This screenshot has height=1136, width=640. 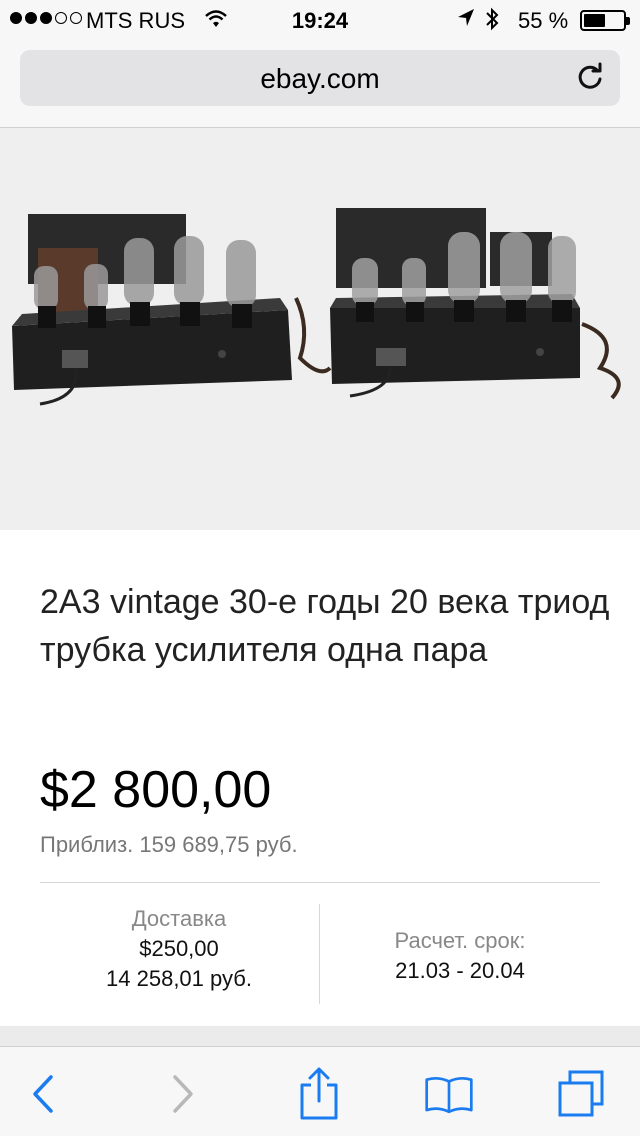 What do you see at coordinates (156, 790) in the screenshot?
I see `product-price: $2 800,00` at bounding box center [156, 790].